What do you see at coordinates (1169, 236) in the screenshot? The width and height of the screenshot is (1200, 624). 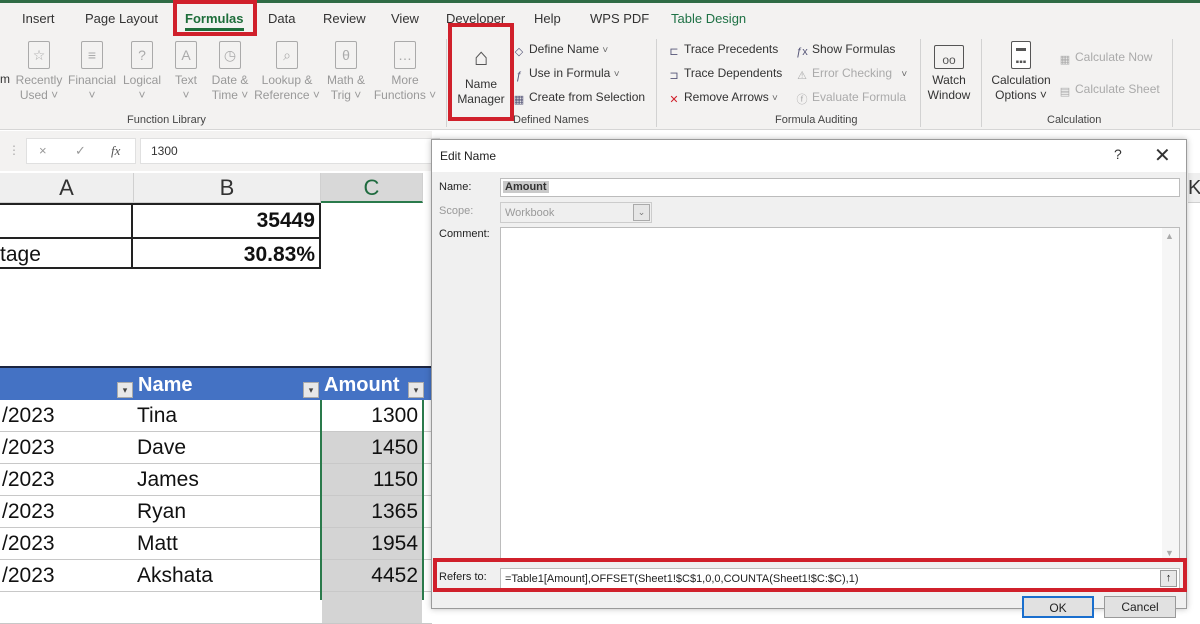 I see `scroll-up-icon: ▲` at bounding box center [1169, 236].